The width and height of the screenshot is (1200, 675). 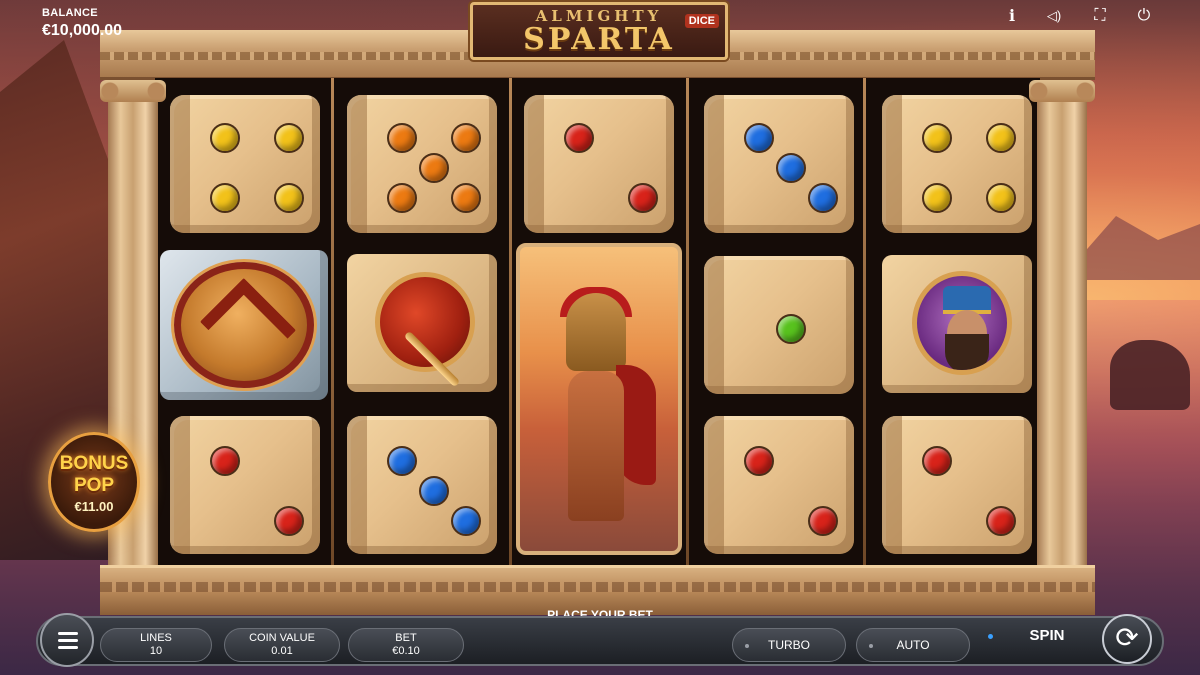 What do you see at coordinates (94, 463) in the screenshot?
I see `bonus-pop-title: BONUS` at bounding box center [94, 463].